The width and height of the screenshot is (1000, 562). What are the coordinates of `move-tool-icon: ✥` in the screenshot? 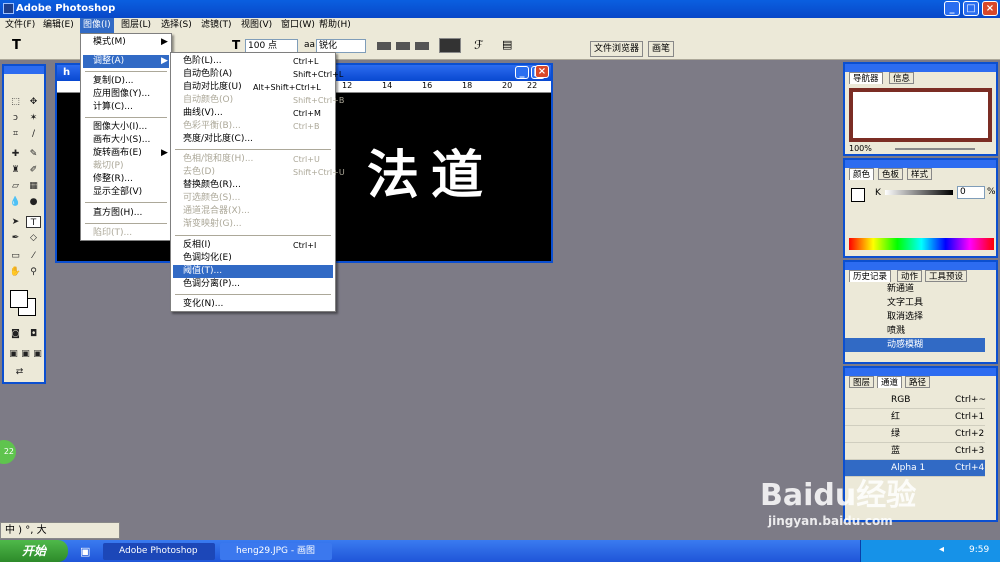 It's located at (33, 102).